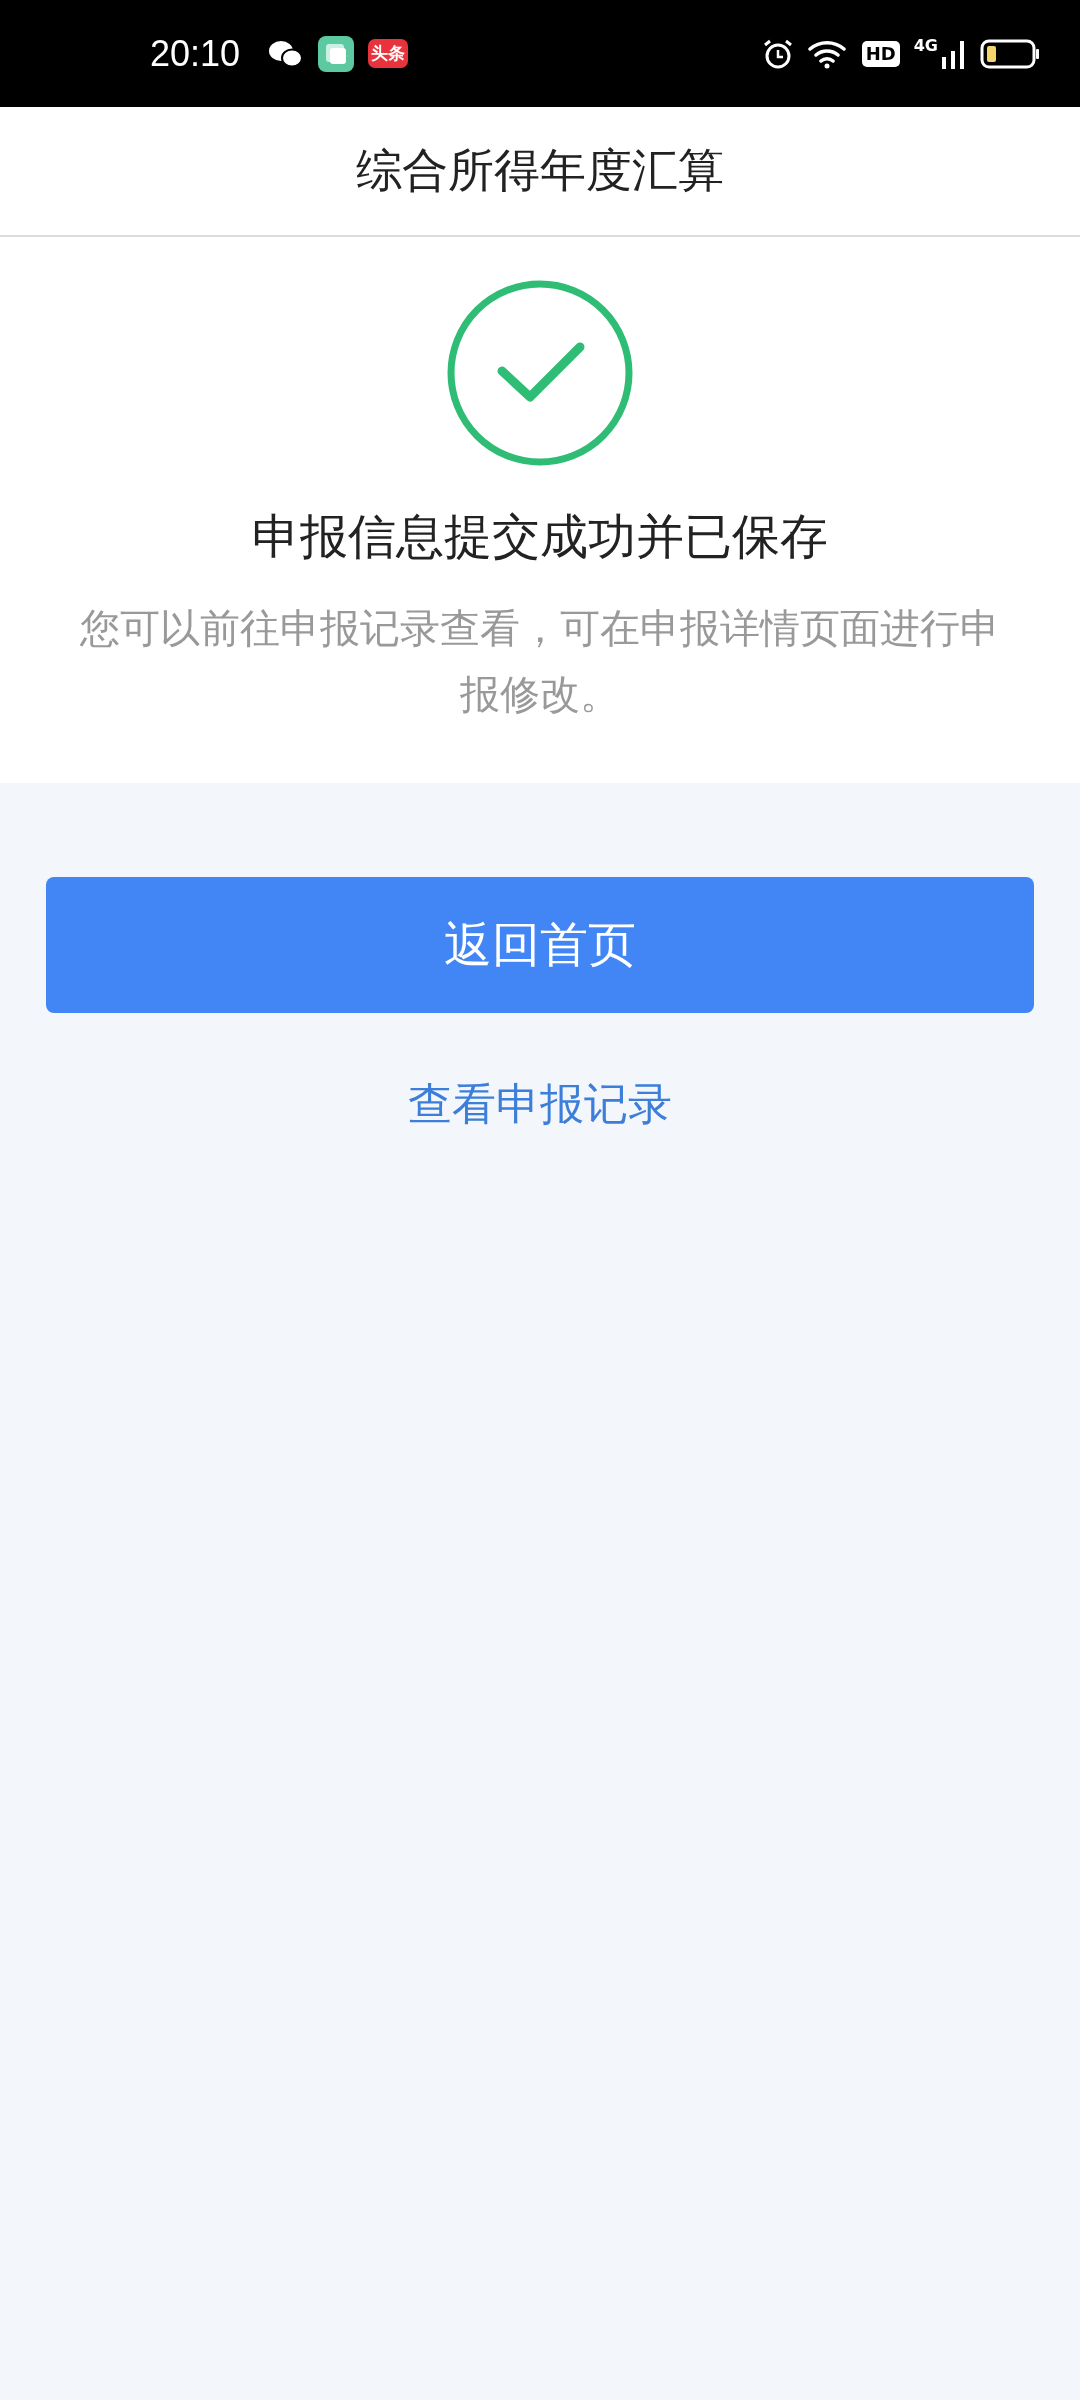  I want to click on network-label: 4G, so click(925, 45).